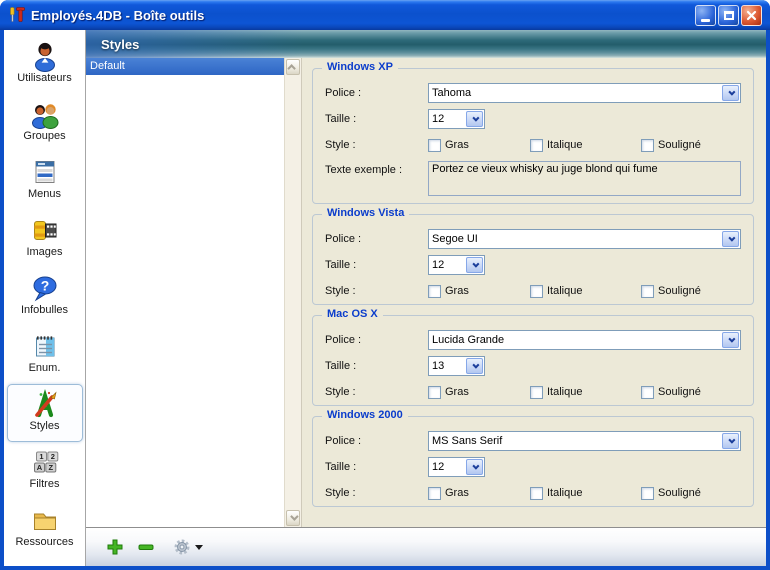  I want to click on sidebar-item-label: Infobulles, so click(44, 310).